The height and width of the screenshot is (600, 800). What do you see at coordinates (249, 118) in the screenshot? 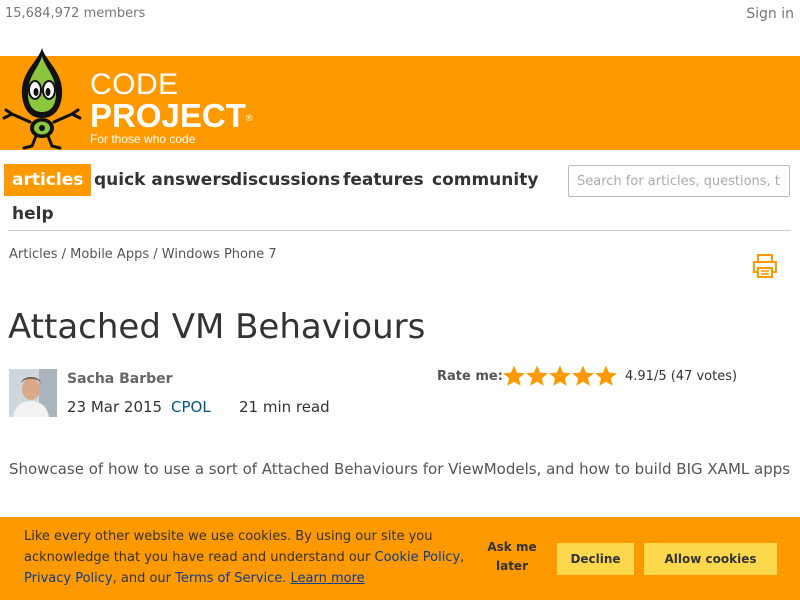
I see `registered-mark: ®` at bounding box center [249, 118].